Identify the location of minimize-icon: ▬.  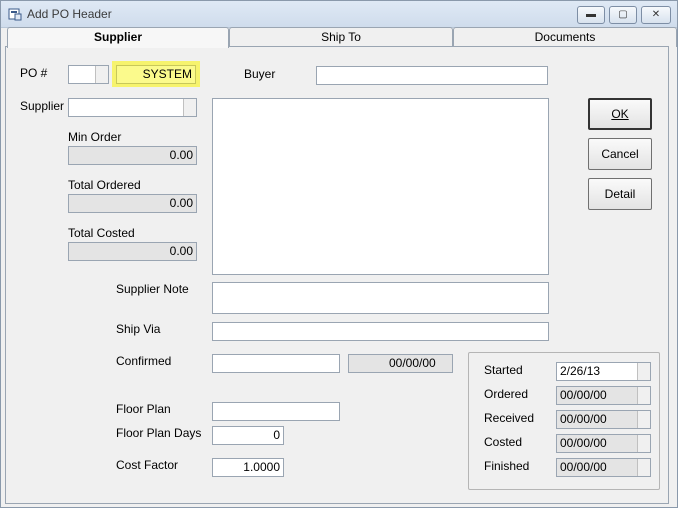
(591, 14).